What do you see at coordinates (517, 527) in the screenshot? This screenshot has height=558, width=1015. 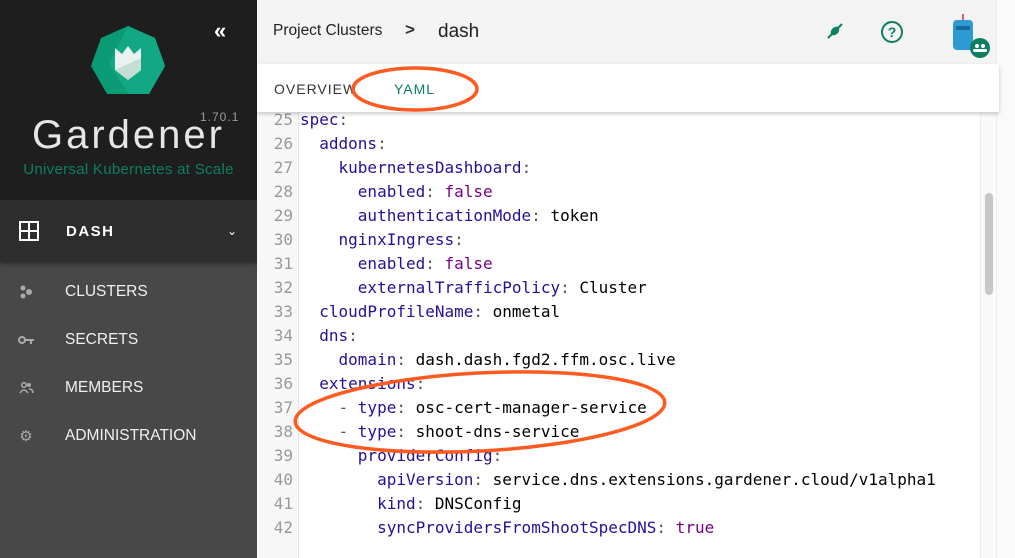 I see `yaml-key: syncProvidersFromShootSpecDNS` at bounding box center [517, 527].